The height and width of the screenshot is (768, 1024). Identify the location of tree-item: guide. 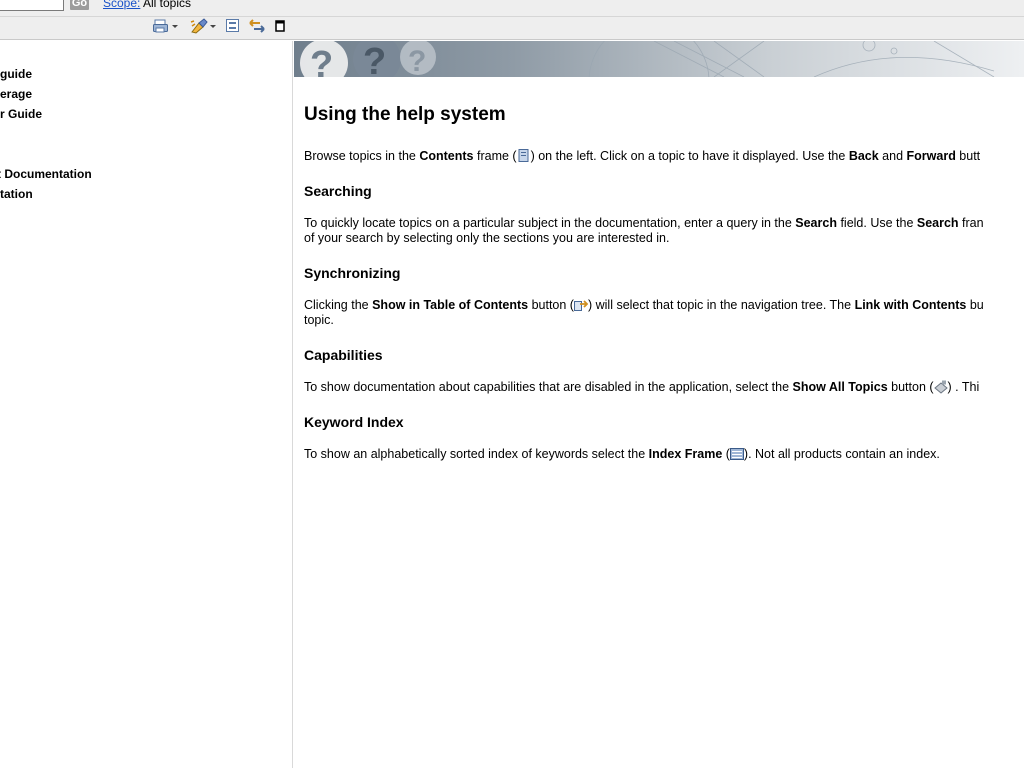
(16, 74).